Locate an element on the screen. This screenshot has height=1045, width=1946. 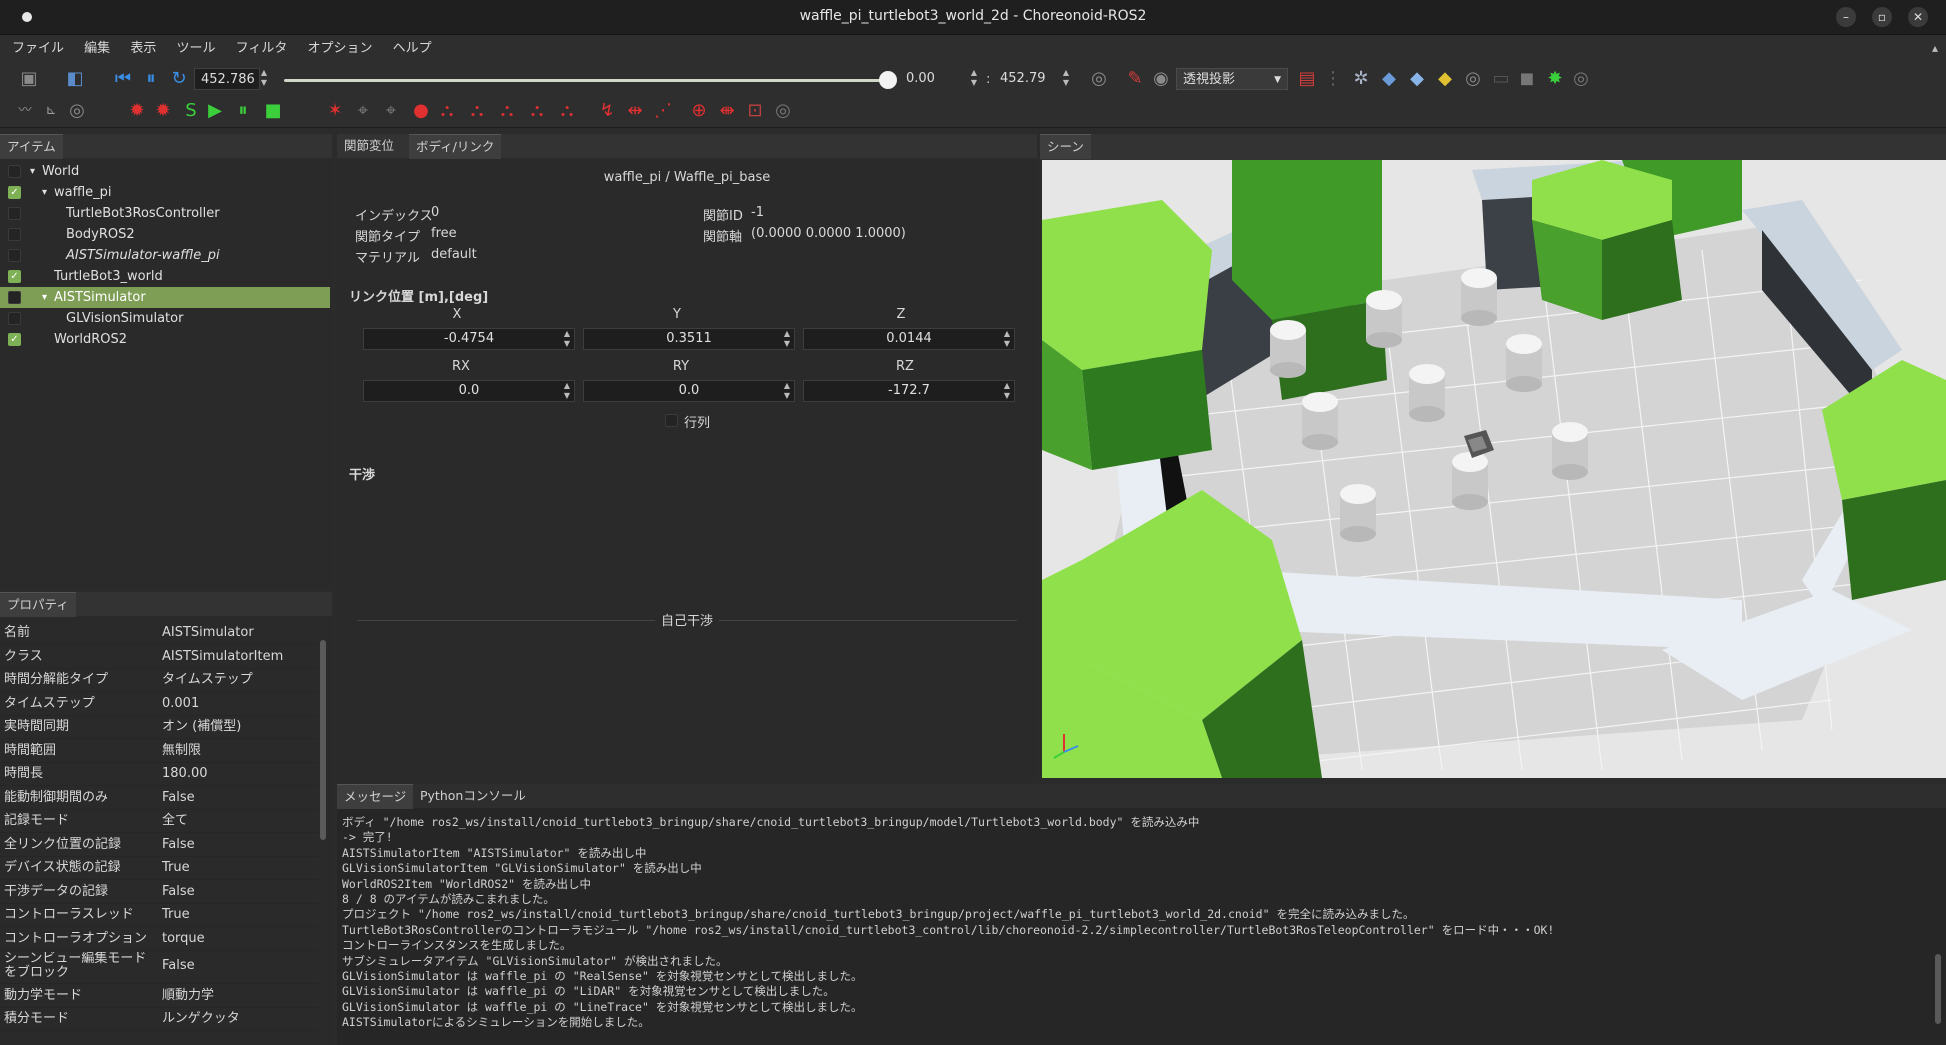
property-value: 全て is located at coordinates (175, 820).